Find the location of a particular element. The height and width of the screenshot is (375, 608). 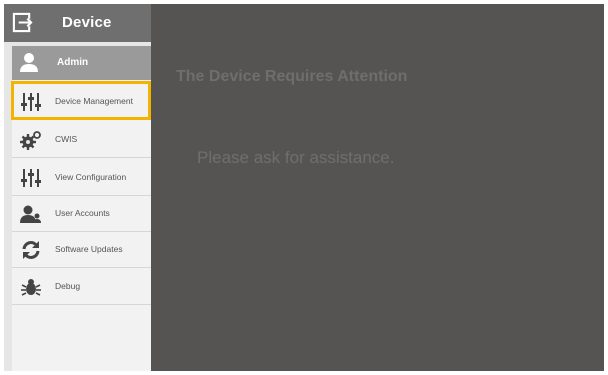

sidebar-title: Device is located at coordinates (87, 22).